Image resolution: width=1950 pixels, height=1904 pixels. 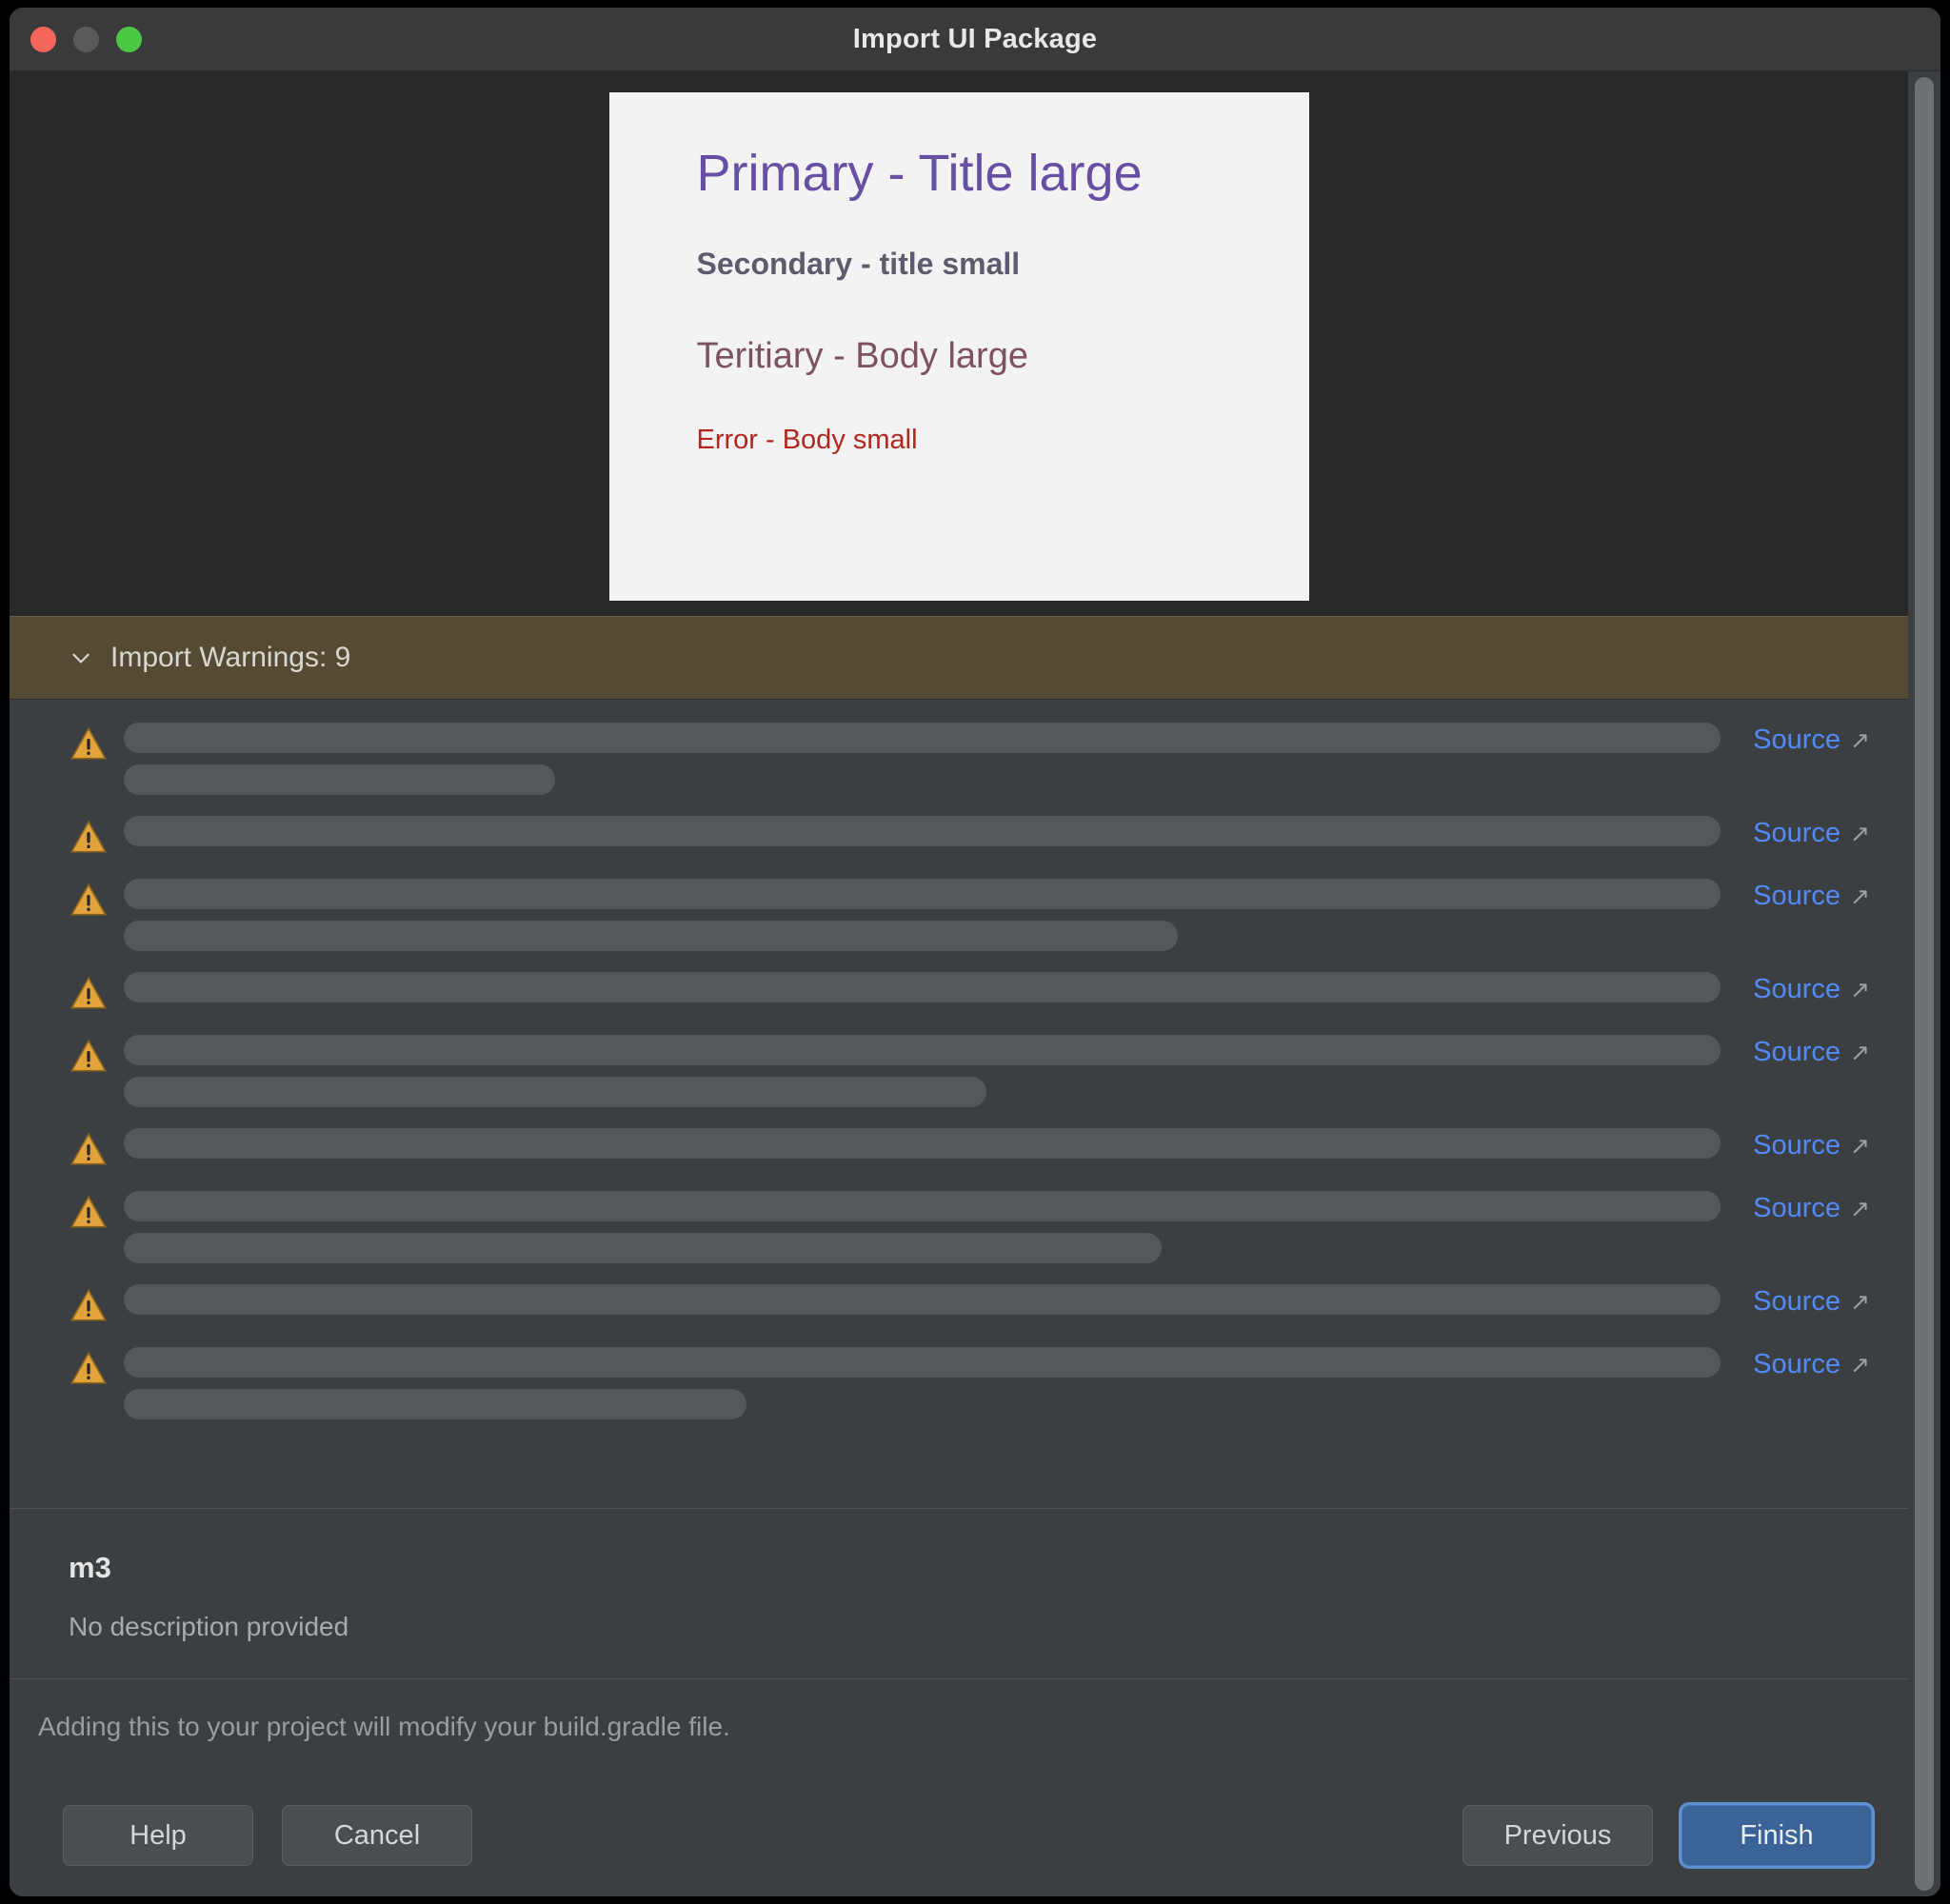 I want to click on help-button: Help, so click(x=158, y=1835).